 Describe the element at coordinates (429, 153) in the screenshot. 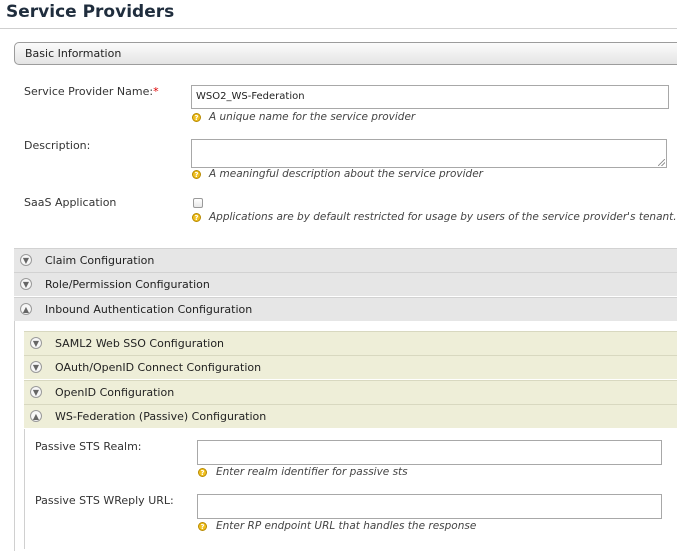

I see `description-textarea` at that location.